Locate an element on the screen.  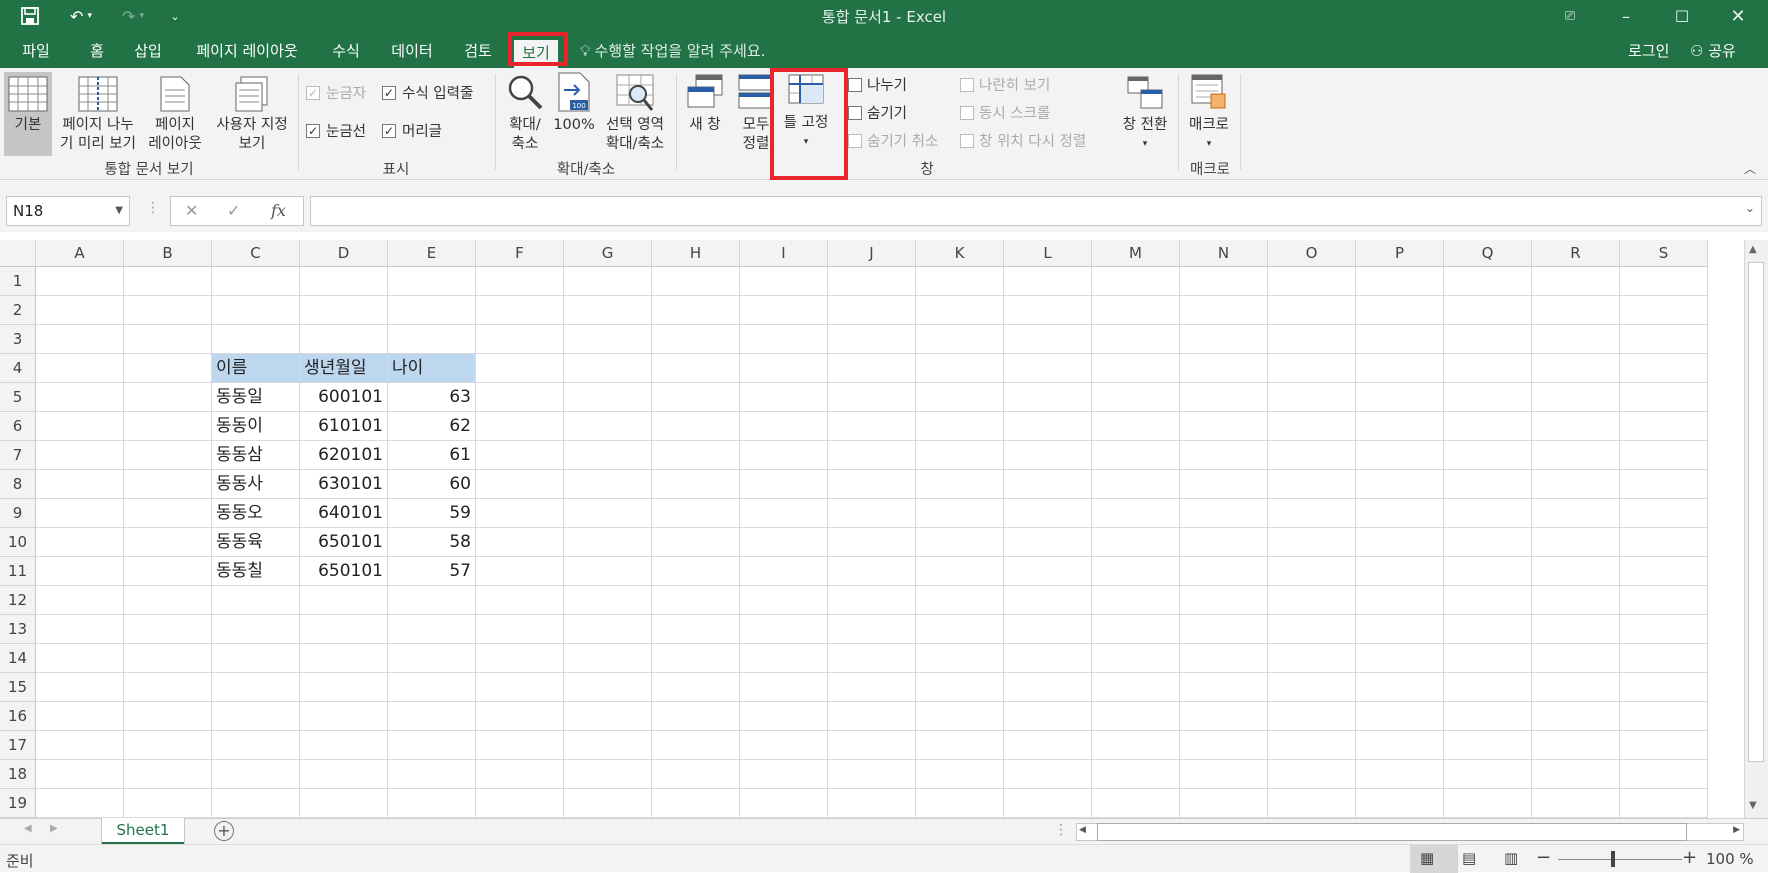
cell-o13 is located at coordinates (1312, 629).